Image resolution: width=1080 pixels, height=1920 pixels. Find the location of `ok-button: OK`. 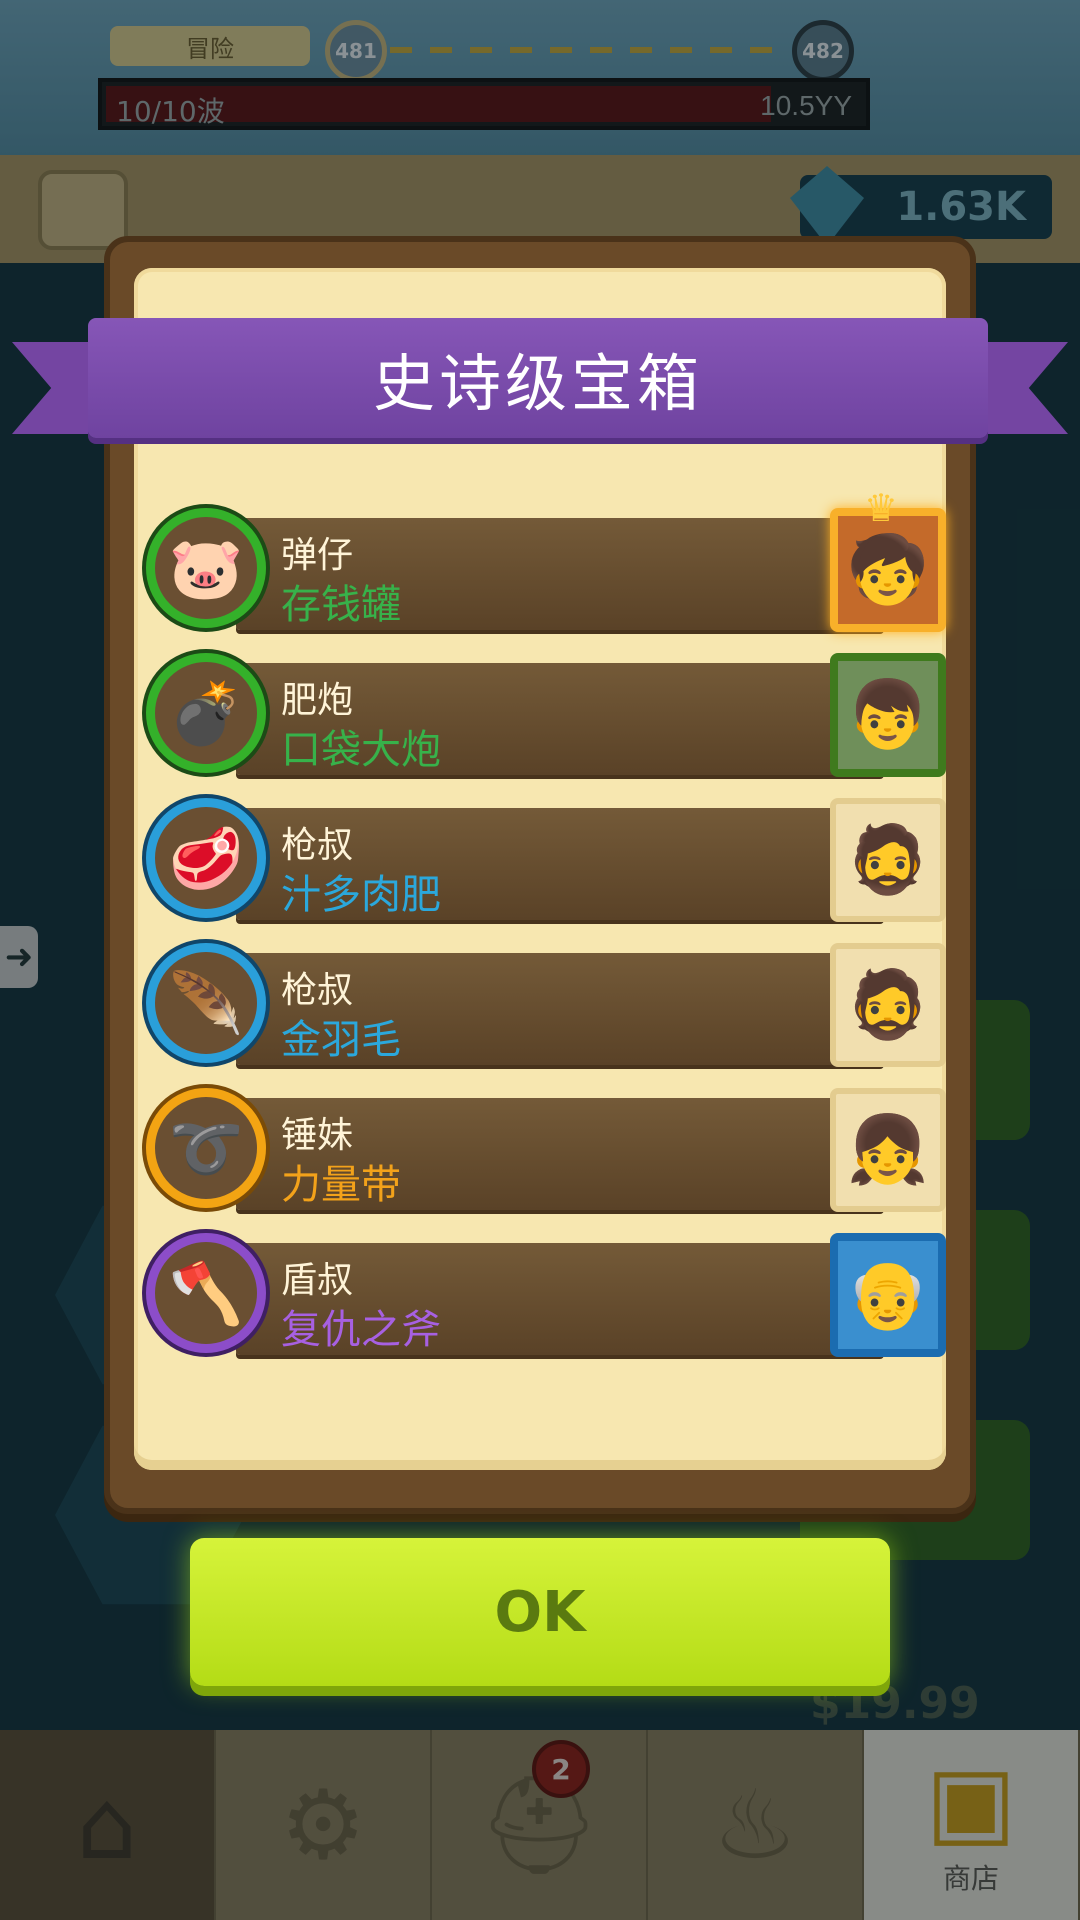

ok-button: OK is located at coordinates (540, 1612).